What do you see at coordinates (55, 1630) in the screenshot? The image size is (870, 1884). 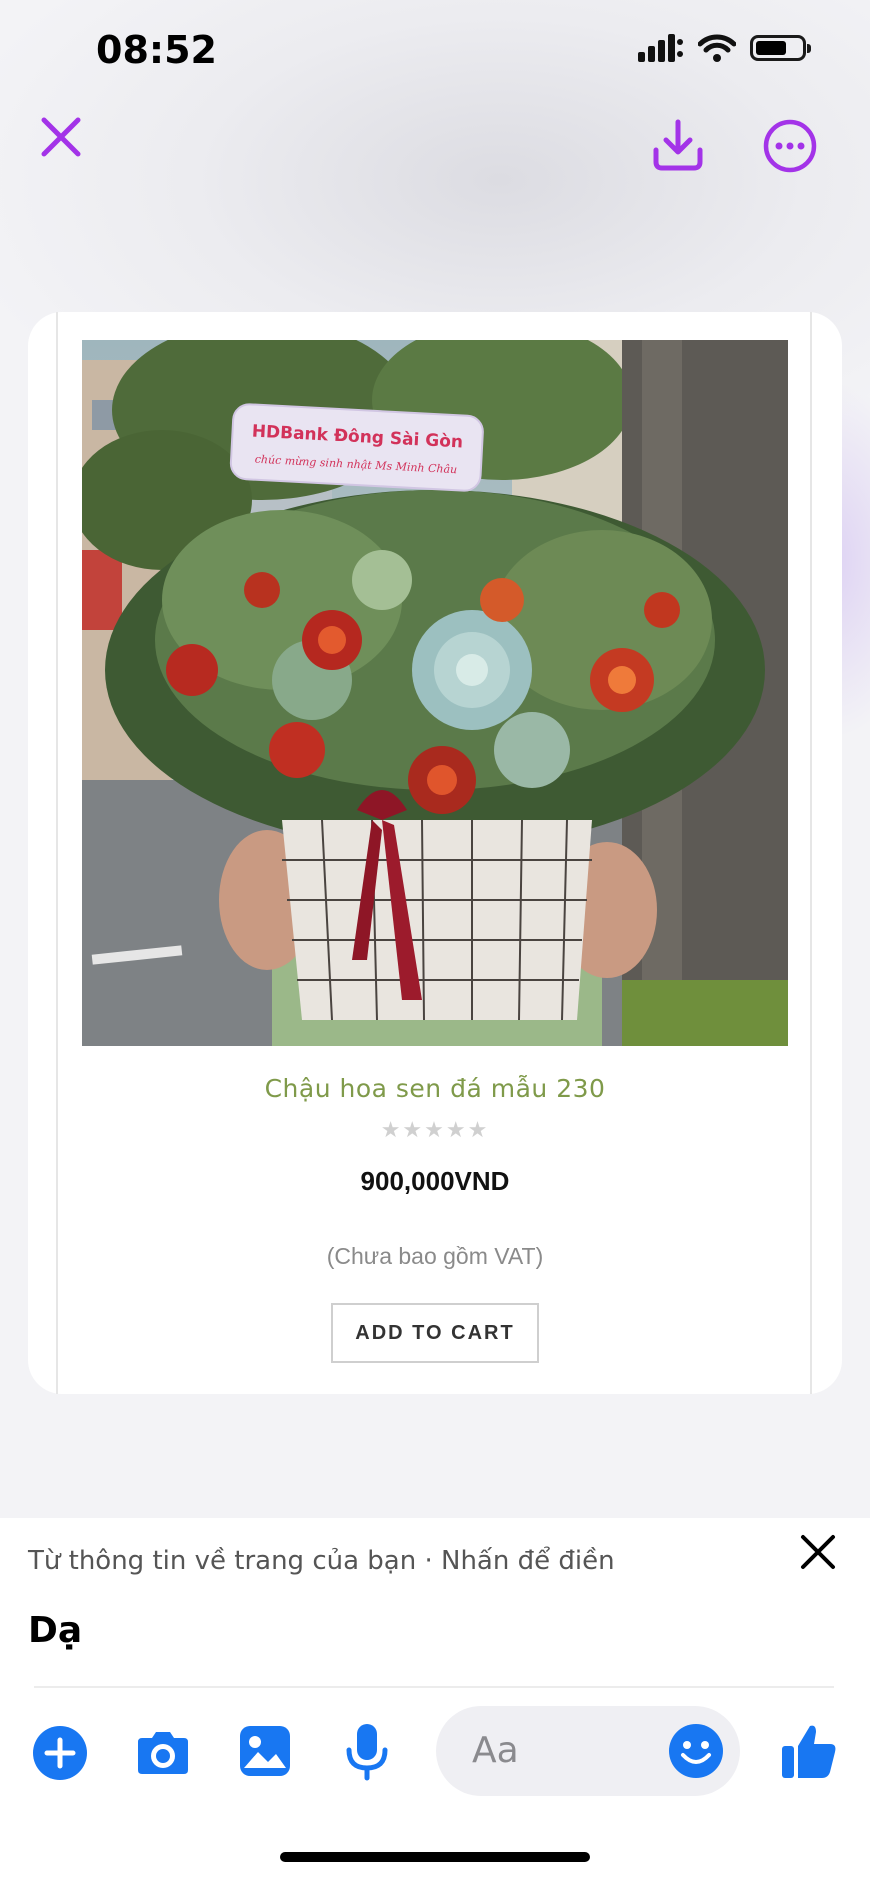 I see `reply-text: Dạ` at bounding box center [55, 1630].